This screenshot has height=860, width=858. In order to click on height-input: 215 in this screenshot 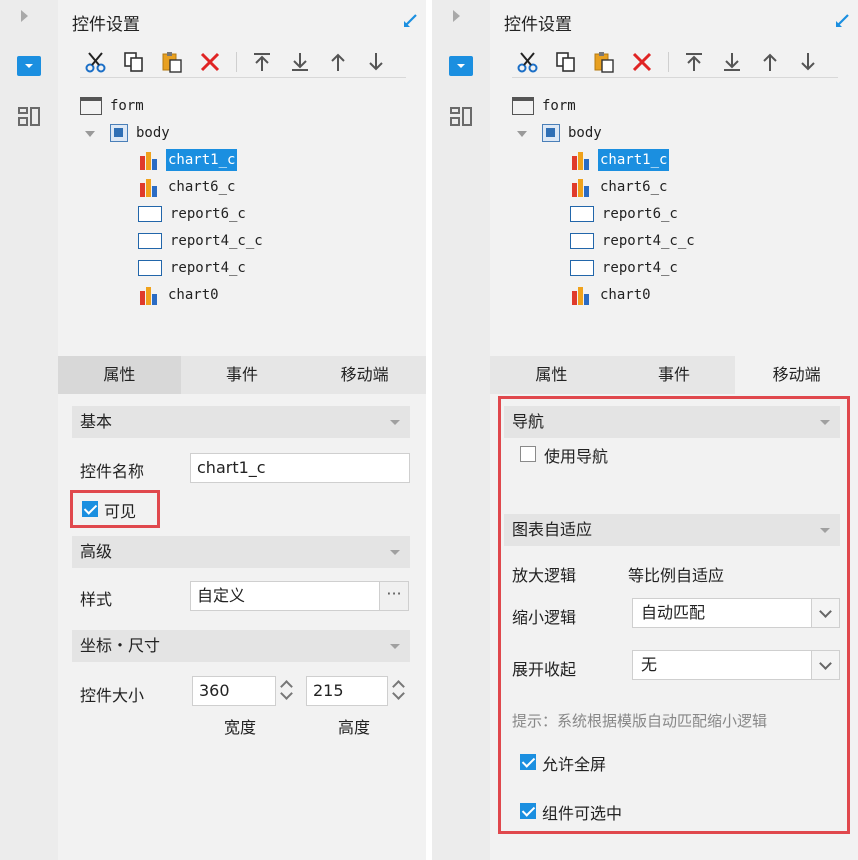, I will do `click(347, 691)`.